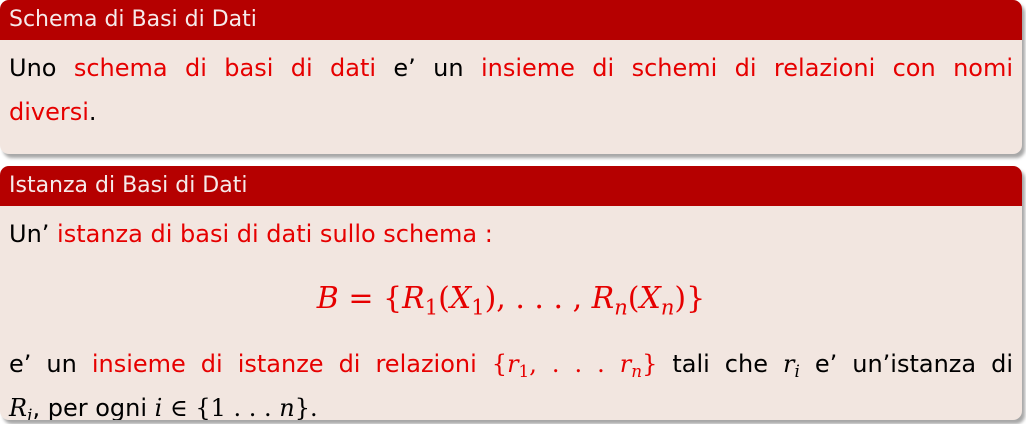 This screenshot has height=424, width=1026. I want to click on schema-formula: B = {R1(X1), . . . , Rn(Xn)}, so click(511, 299).